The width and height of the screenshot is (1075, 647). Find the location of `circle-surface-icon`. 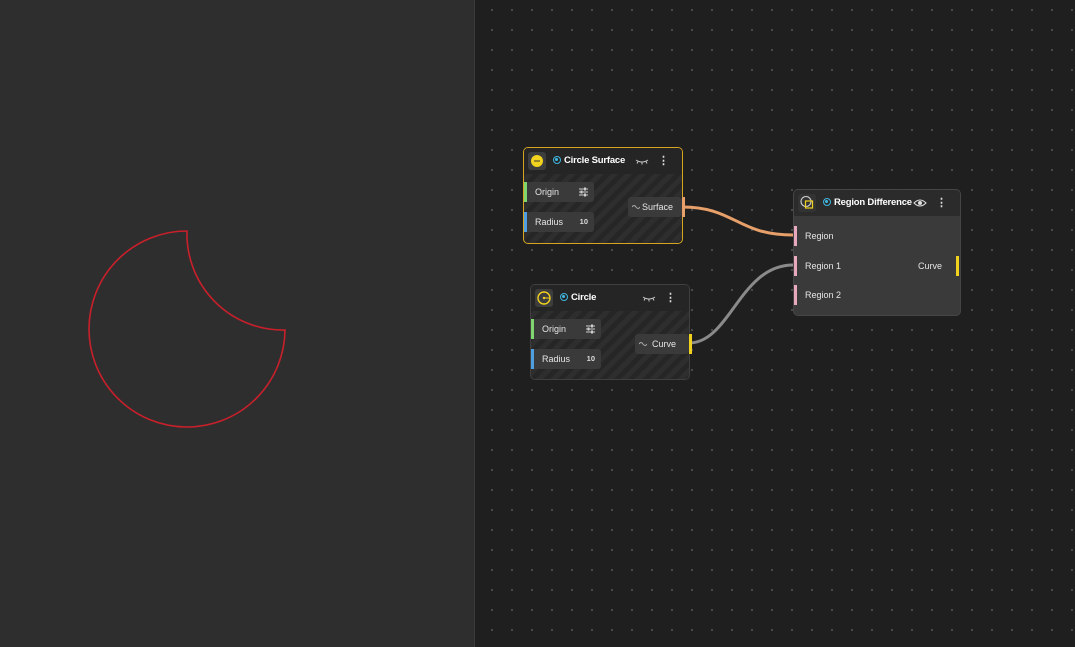

circle-surface-icon is located at coordinates (537, 161).